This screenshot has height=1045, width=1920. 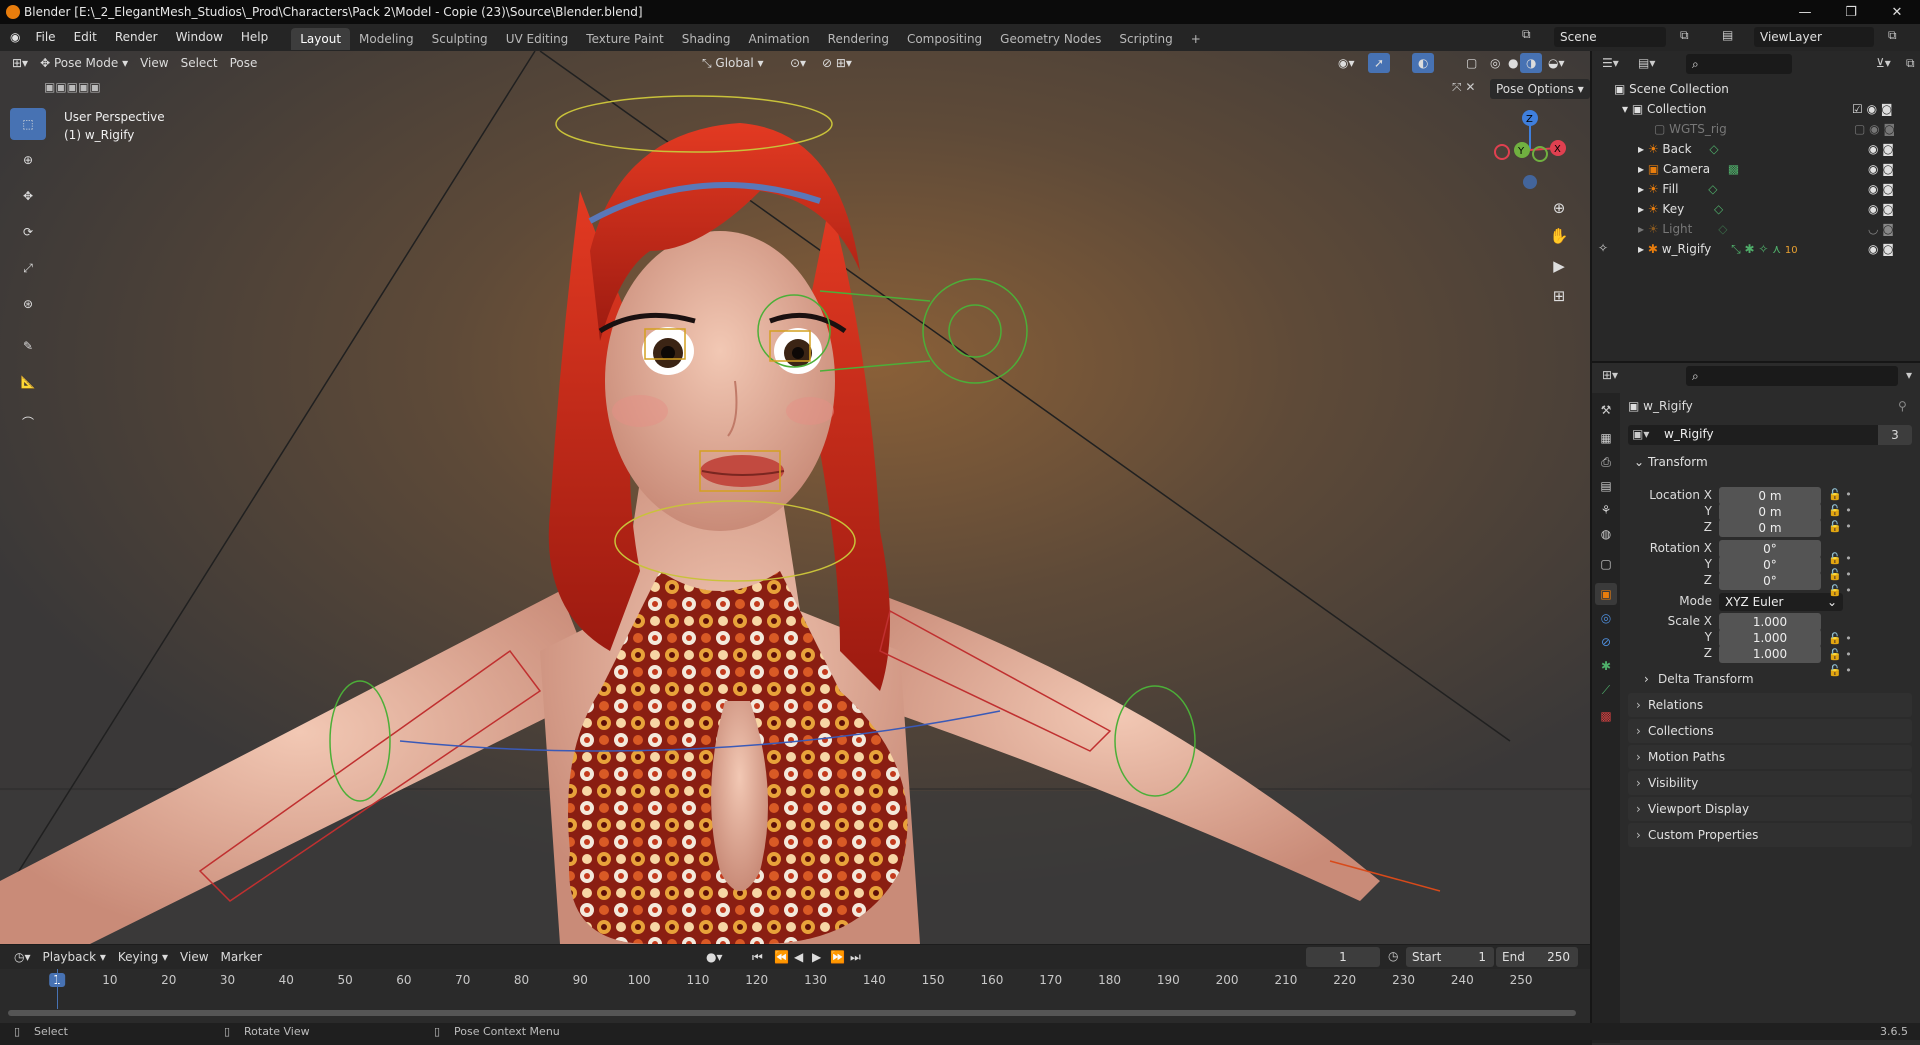 I want to click on timeline-view-menu: View, so click(x=194, y=957).